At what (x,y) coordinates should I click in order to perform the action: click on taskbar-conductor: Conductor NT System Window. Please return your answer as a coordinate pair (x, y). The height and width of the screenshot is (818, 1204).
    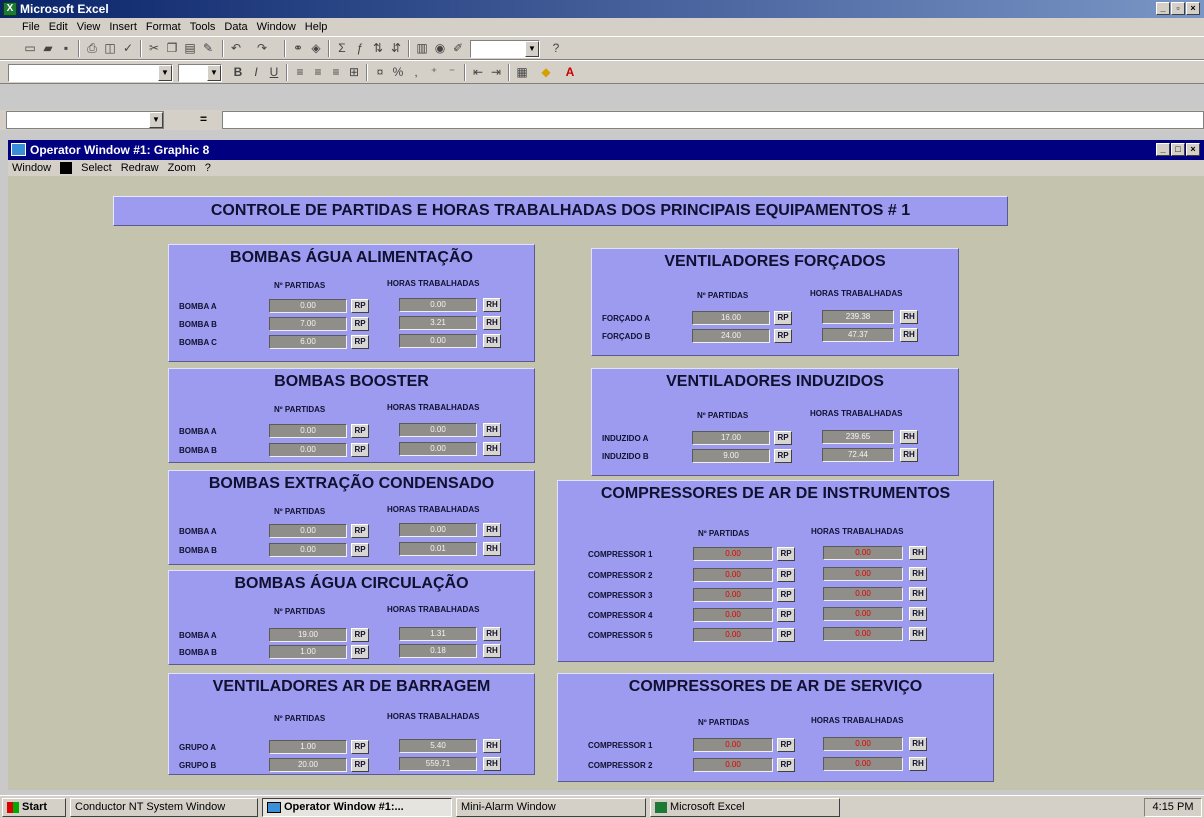
    Looking at the image, I should click on (164, 807).